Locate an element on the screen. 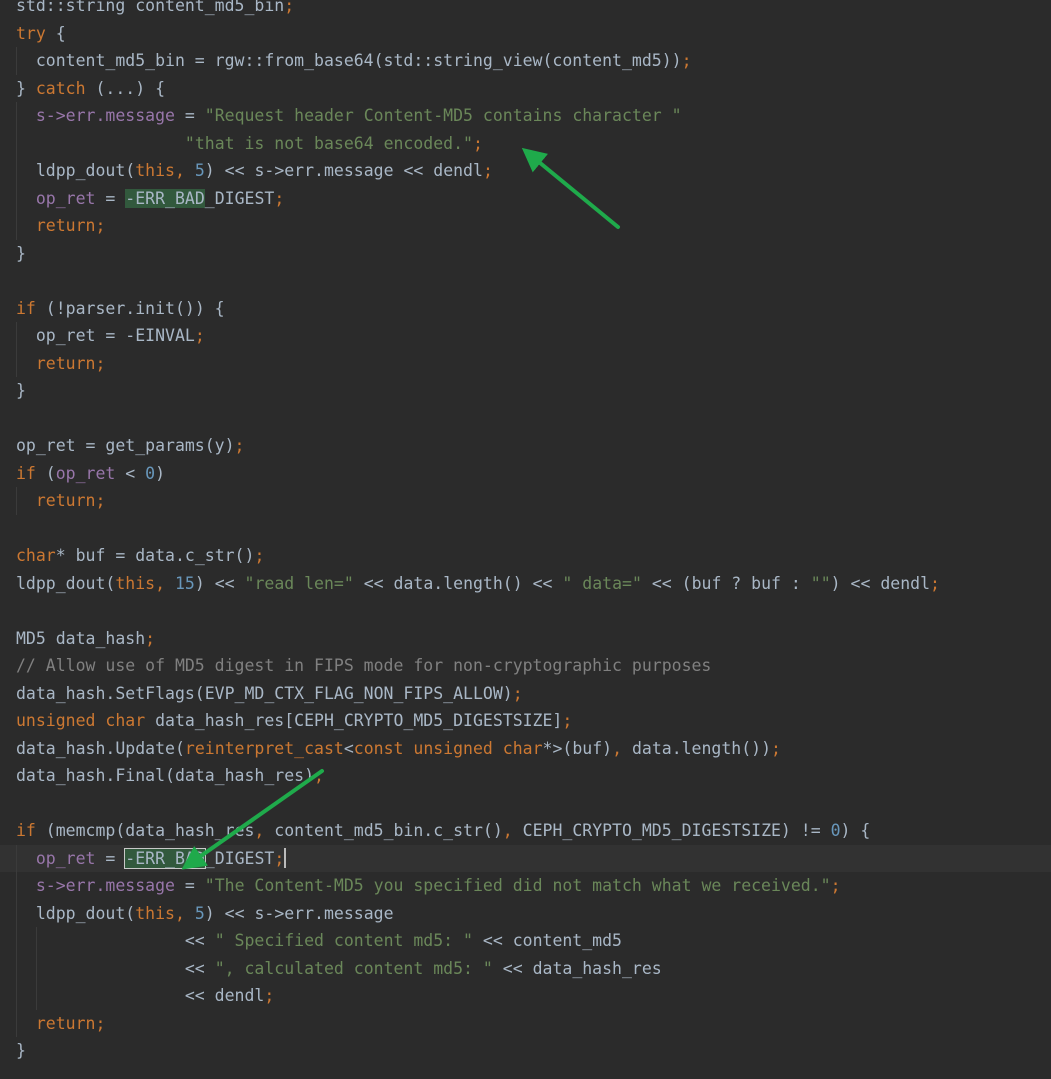  code-token: const unsigned char is located at coordinates (448, 748).